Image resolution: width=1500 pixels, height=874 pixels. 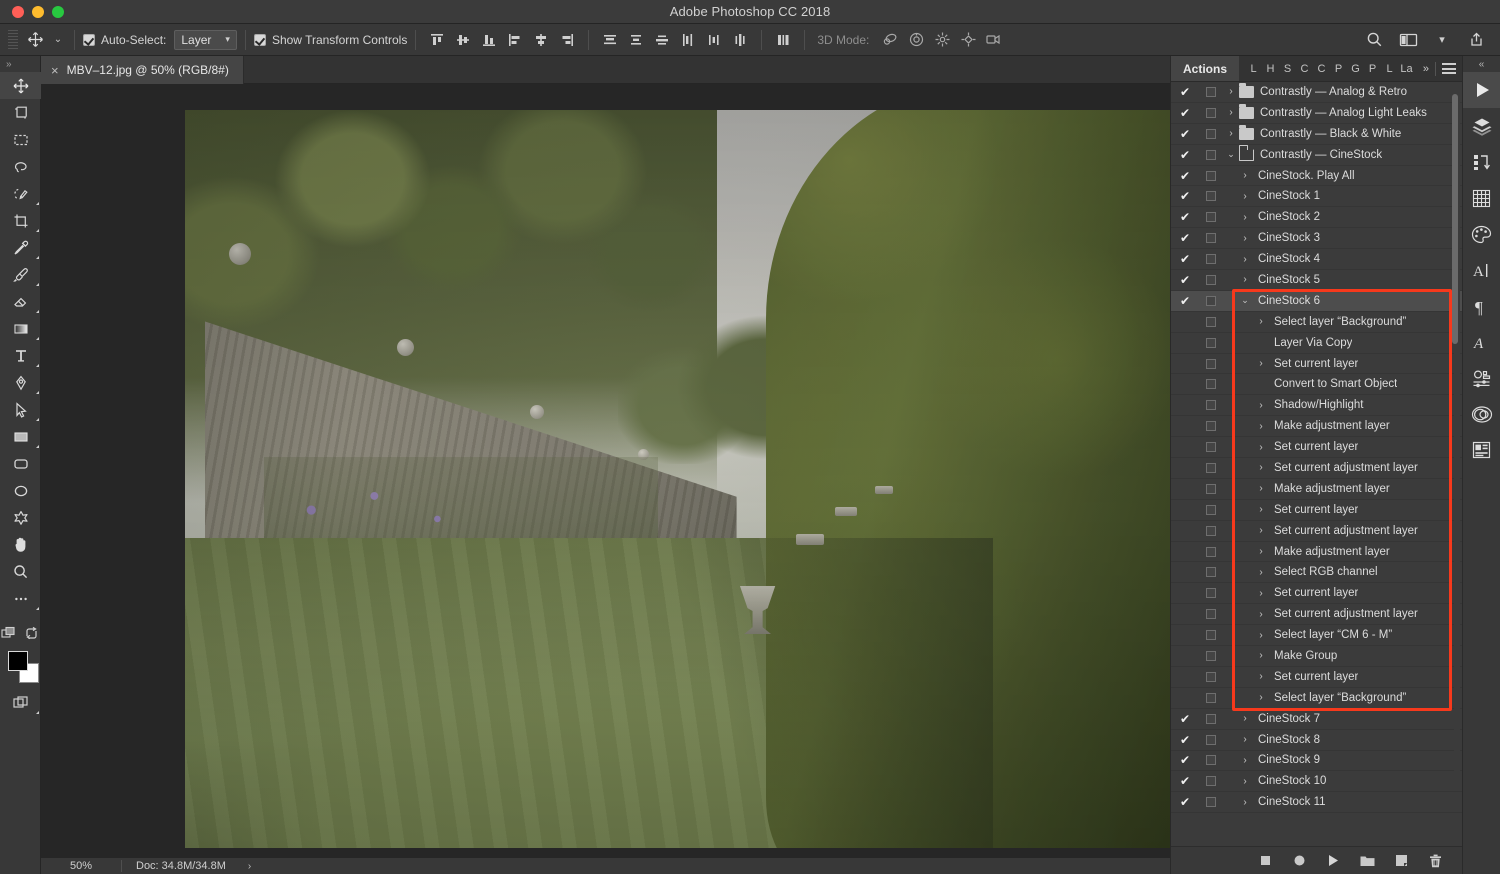 I want to click on eyedropper-tool, so click(x=20, y=247).